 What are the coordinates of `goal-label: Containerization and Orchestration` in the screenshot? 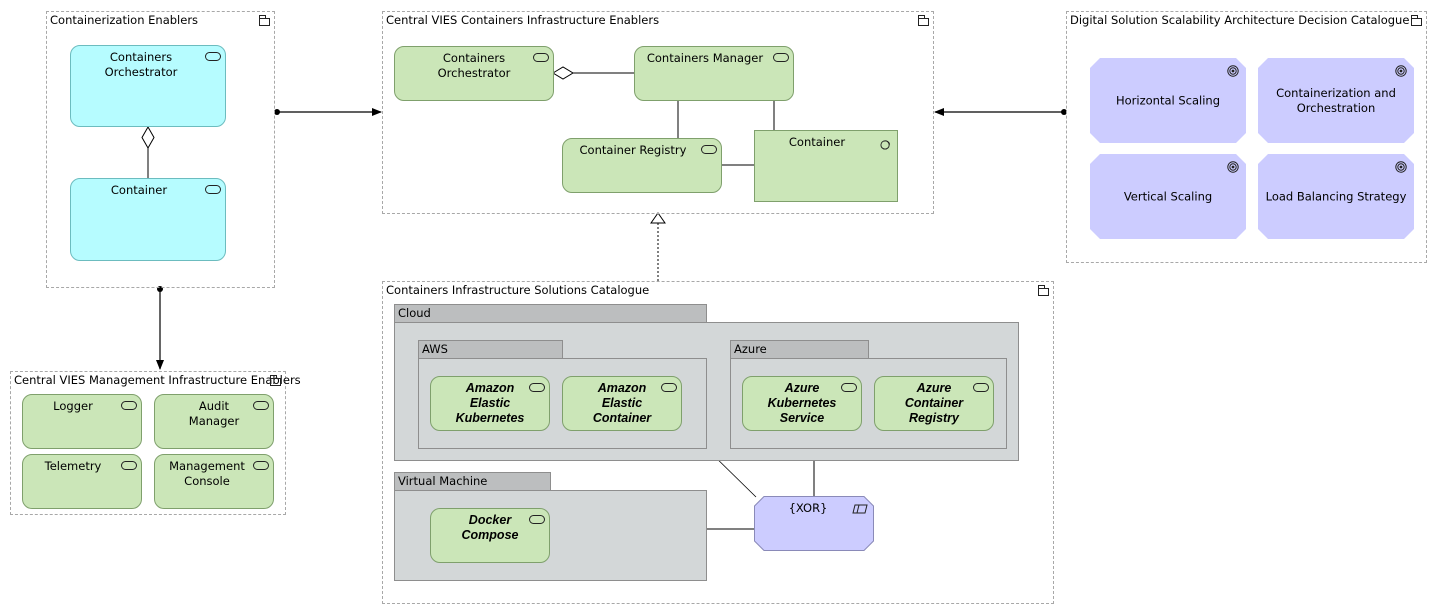 It's located at (1336, 100).